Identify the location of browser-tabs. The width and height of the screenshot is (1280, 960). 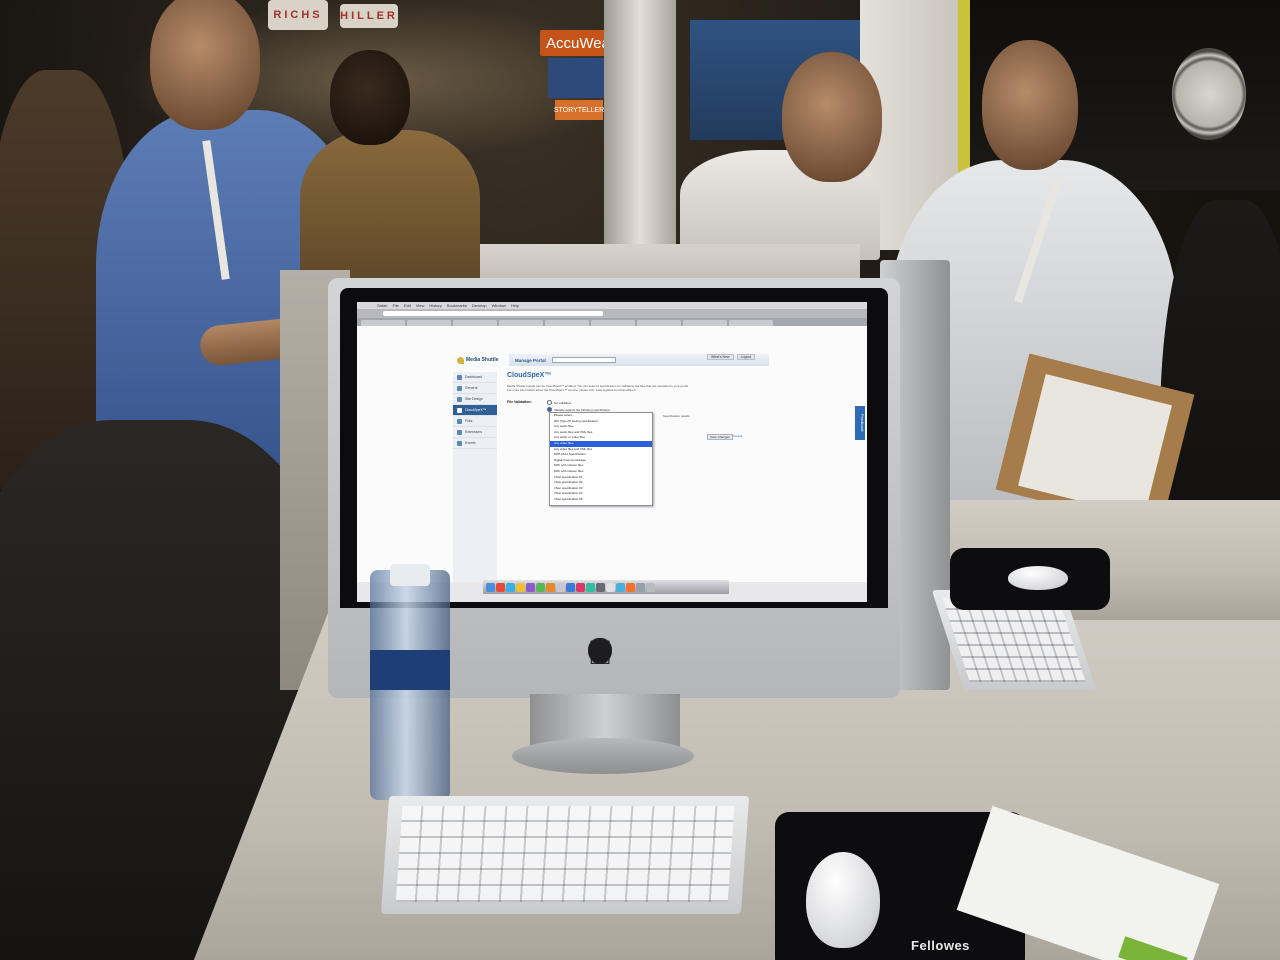
(612, 322).